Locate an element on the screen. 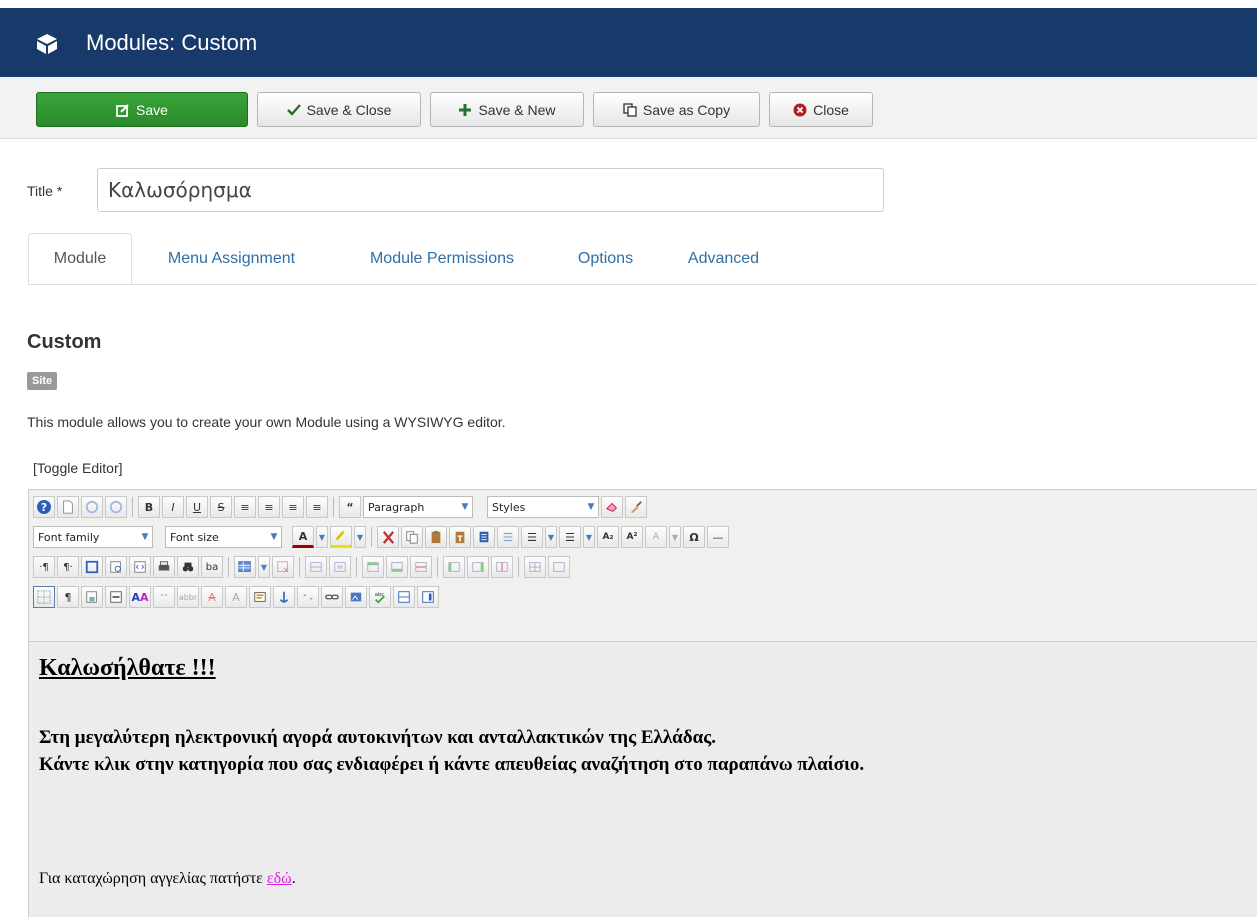 Image resolution: width=1257 pixels, height=917 pixels. print-icon is located at coordinates (164, 567).